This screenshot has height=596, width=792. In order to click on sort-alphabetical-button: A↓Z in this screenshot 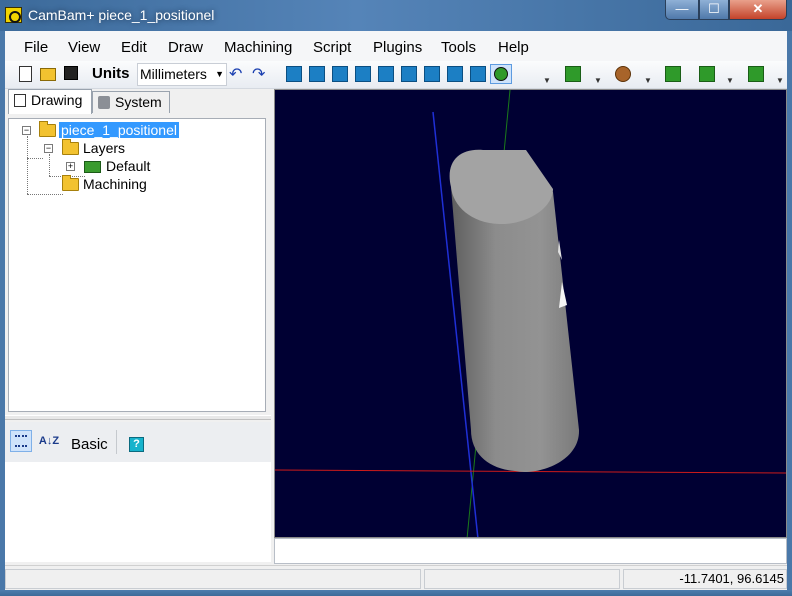, I will do `click(49, 441)`.